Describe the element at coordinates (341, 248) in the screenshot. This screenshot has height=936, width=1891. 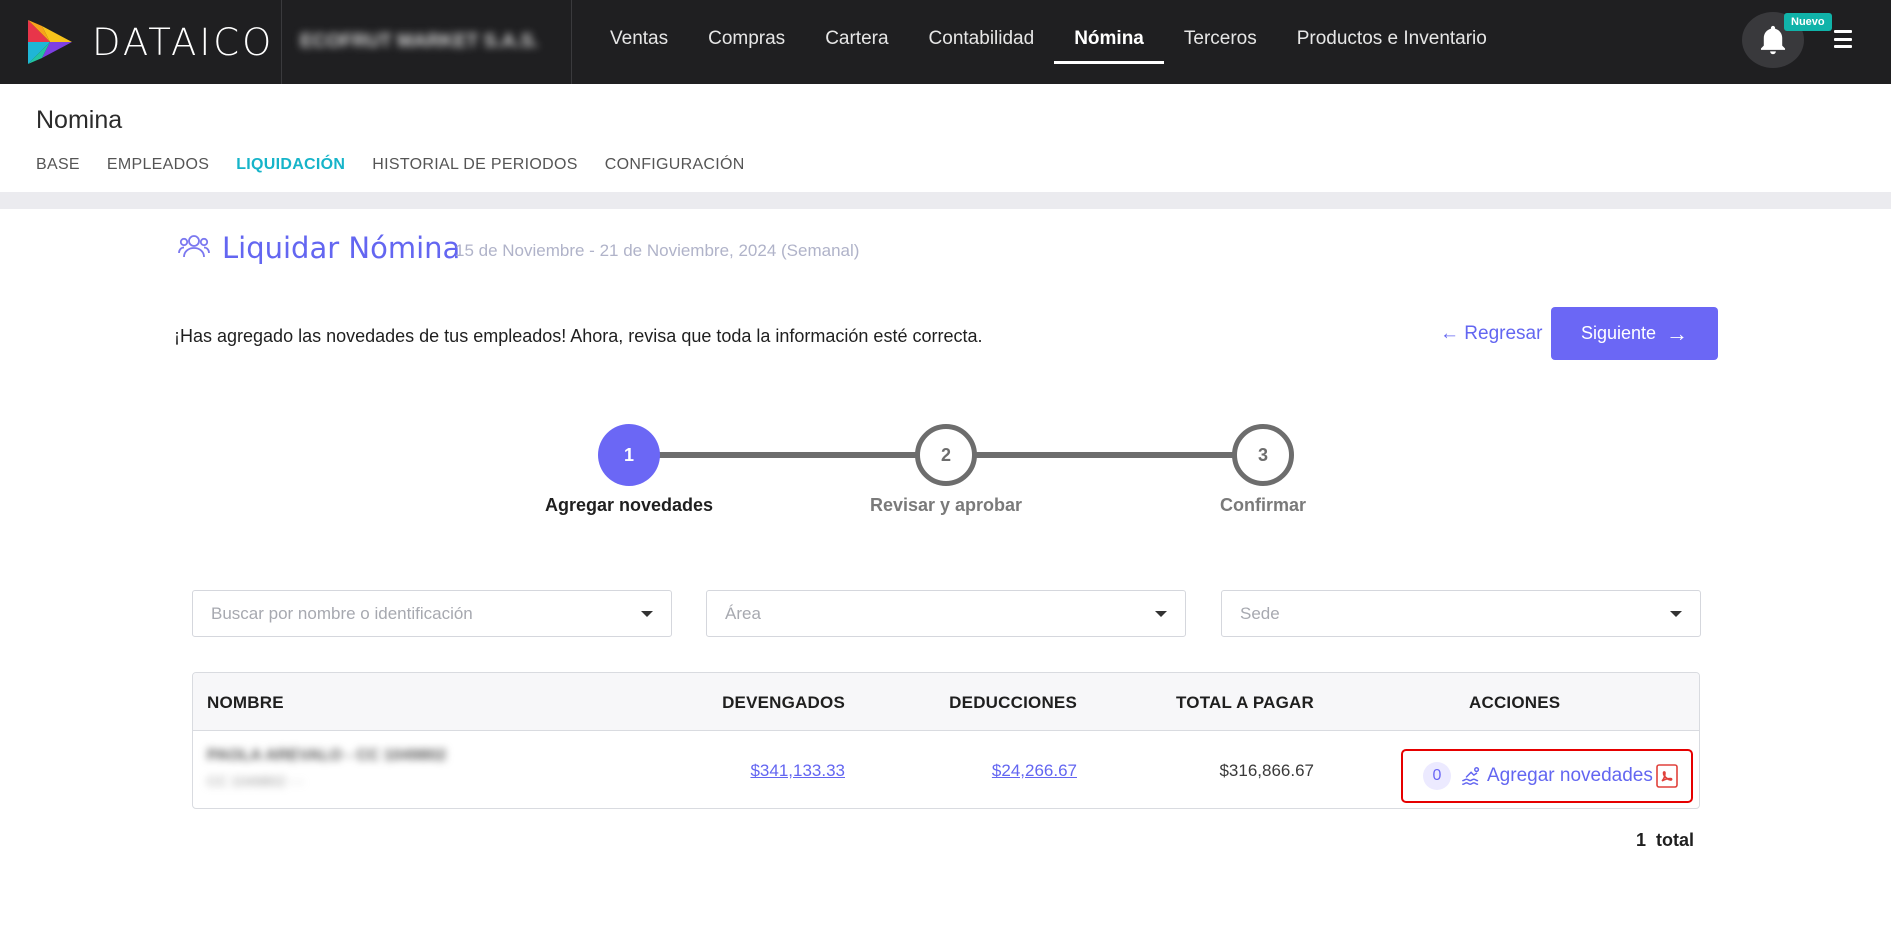
I see `section-title: Liquidar Nómina` at that location.